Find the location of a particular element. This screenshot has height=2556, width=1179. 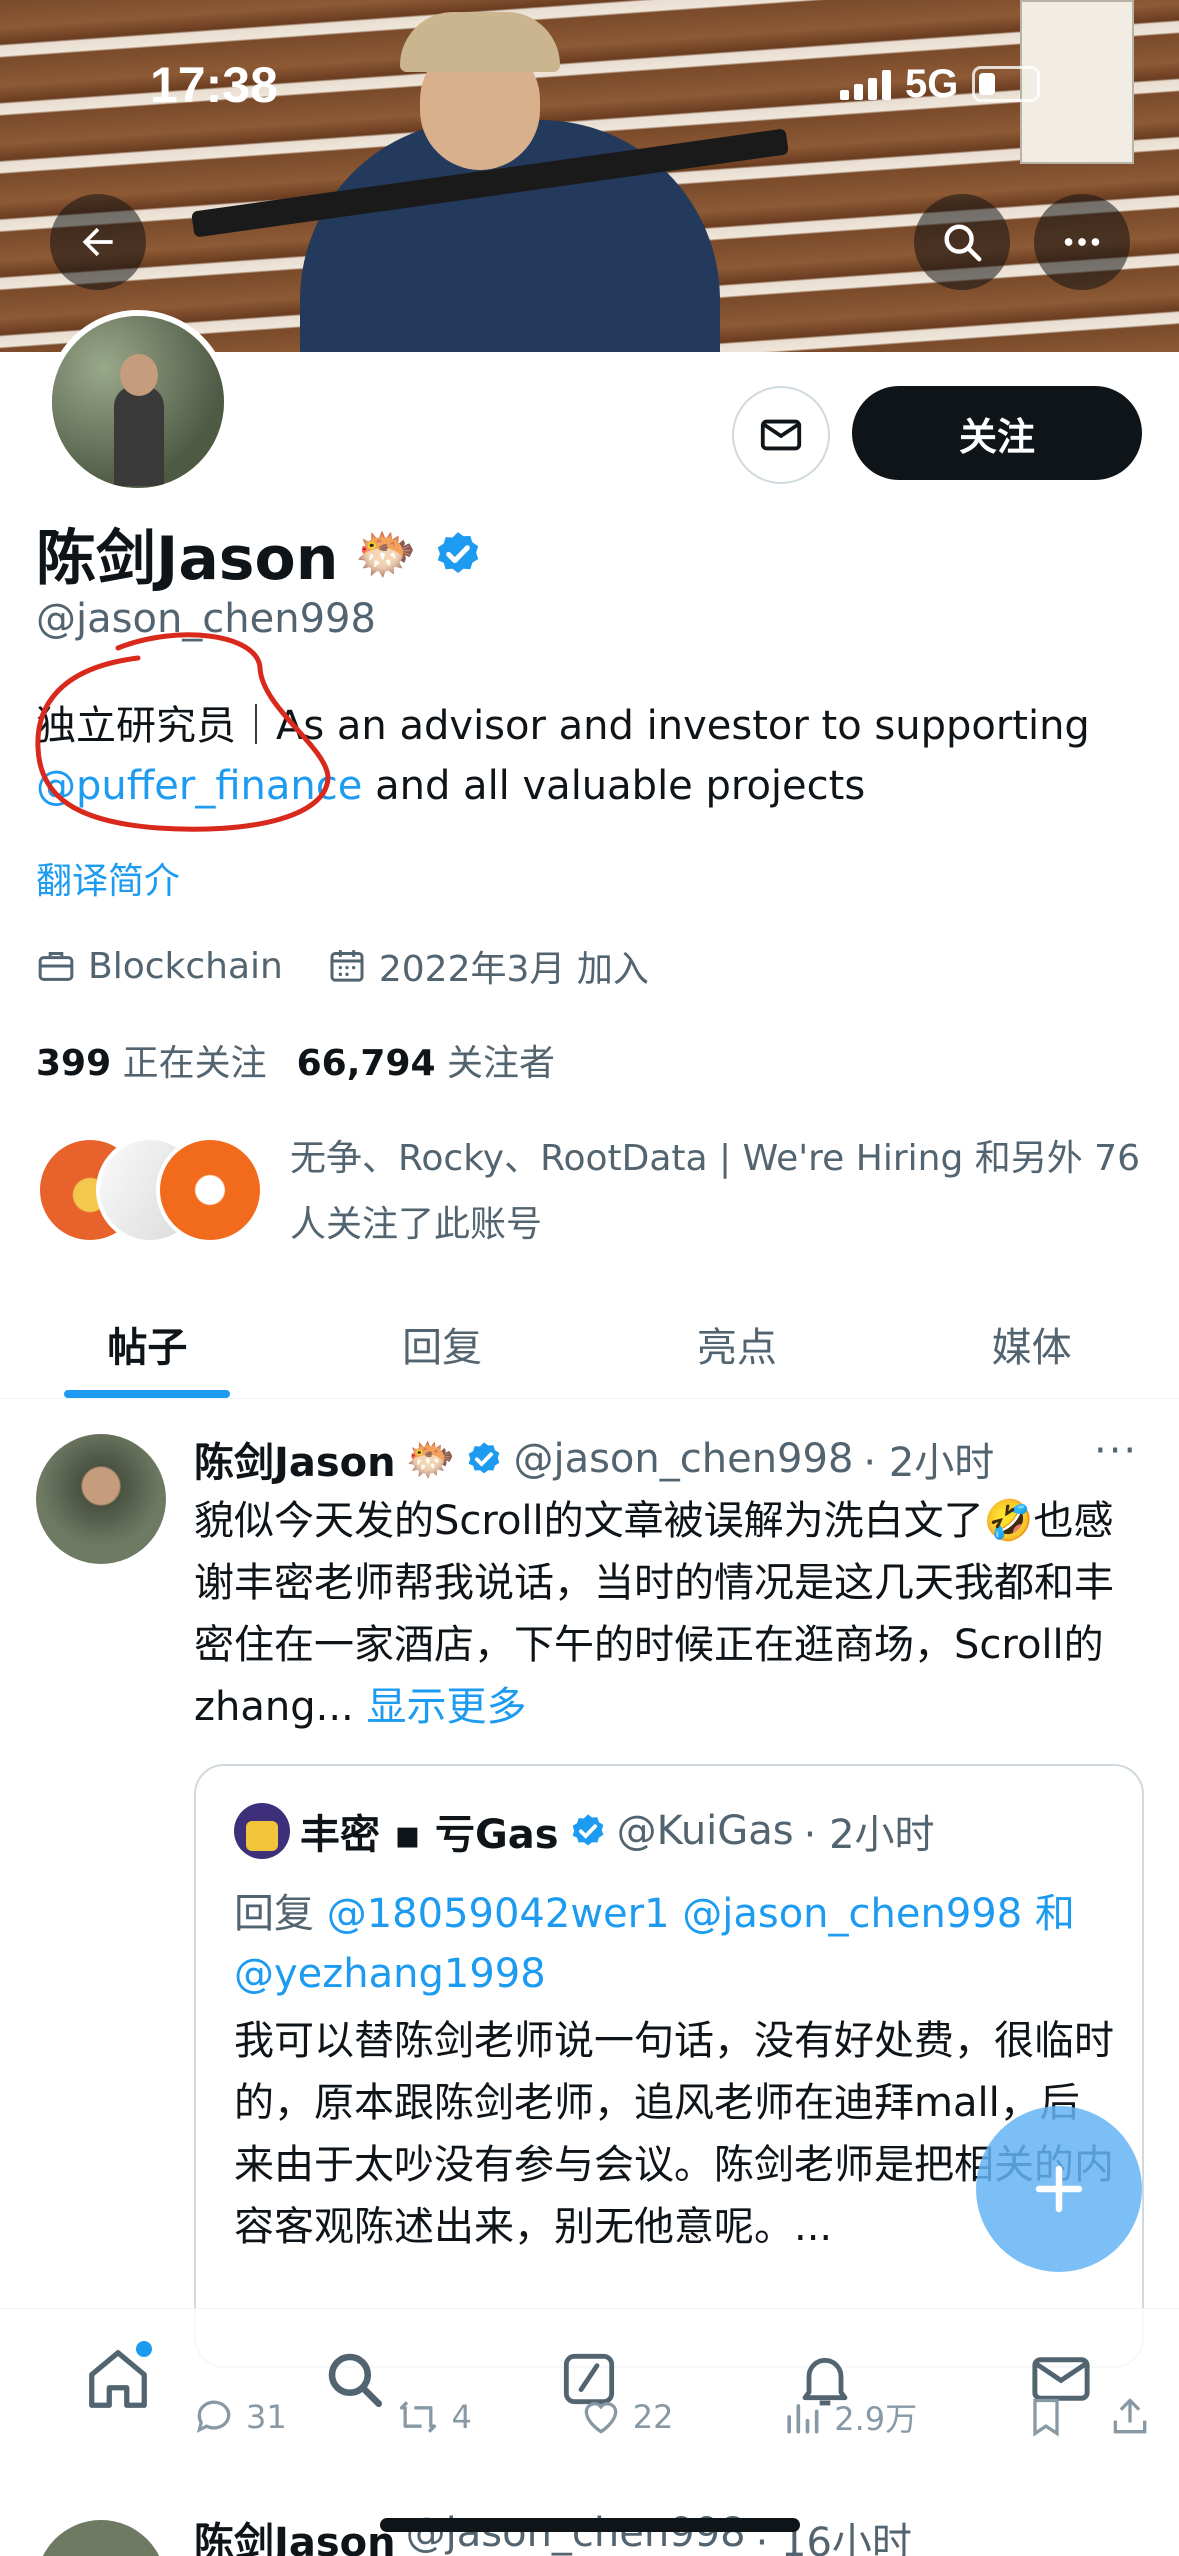

reply-action: 31 is located at coordinates (239, 2417).